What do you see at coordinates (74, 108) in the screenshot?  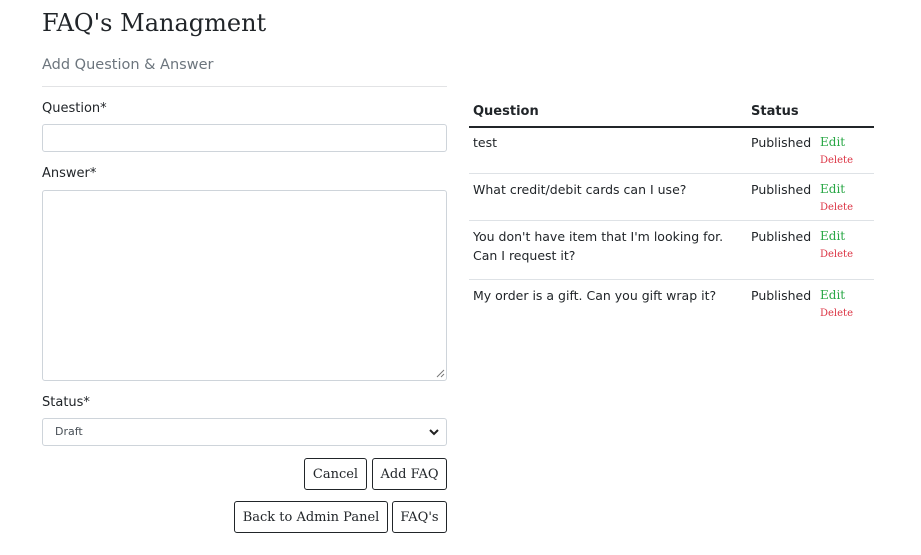 I see `question-label: Question*` at bounding box center [74, 108].